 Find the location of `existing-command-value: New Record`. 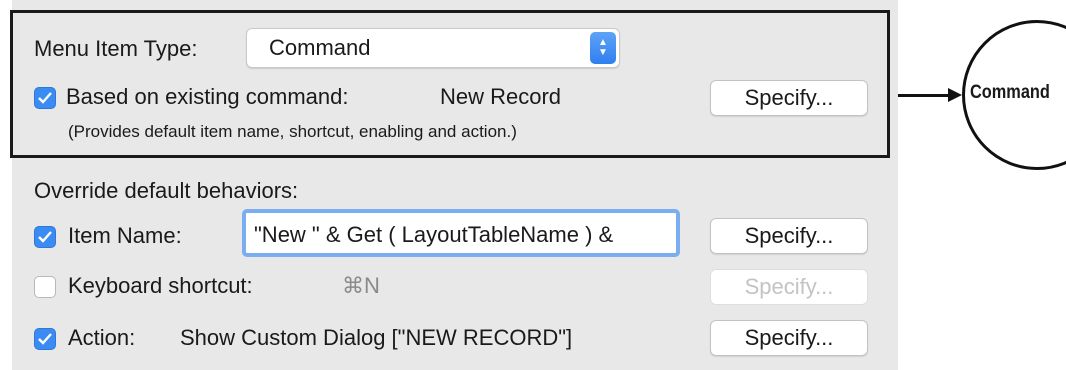

existing-command-value: New Record is located at coordinates (501, 96).